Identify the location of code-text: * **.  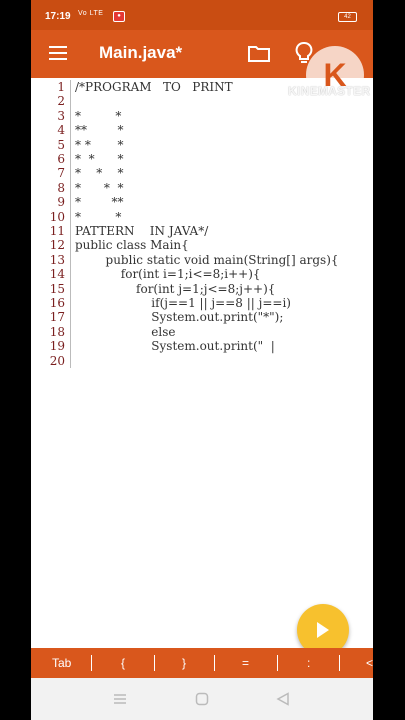
(99, 202).